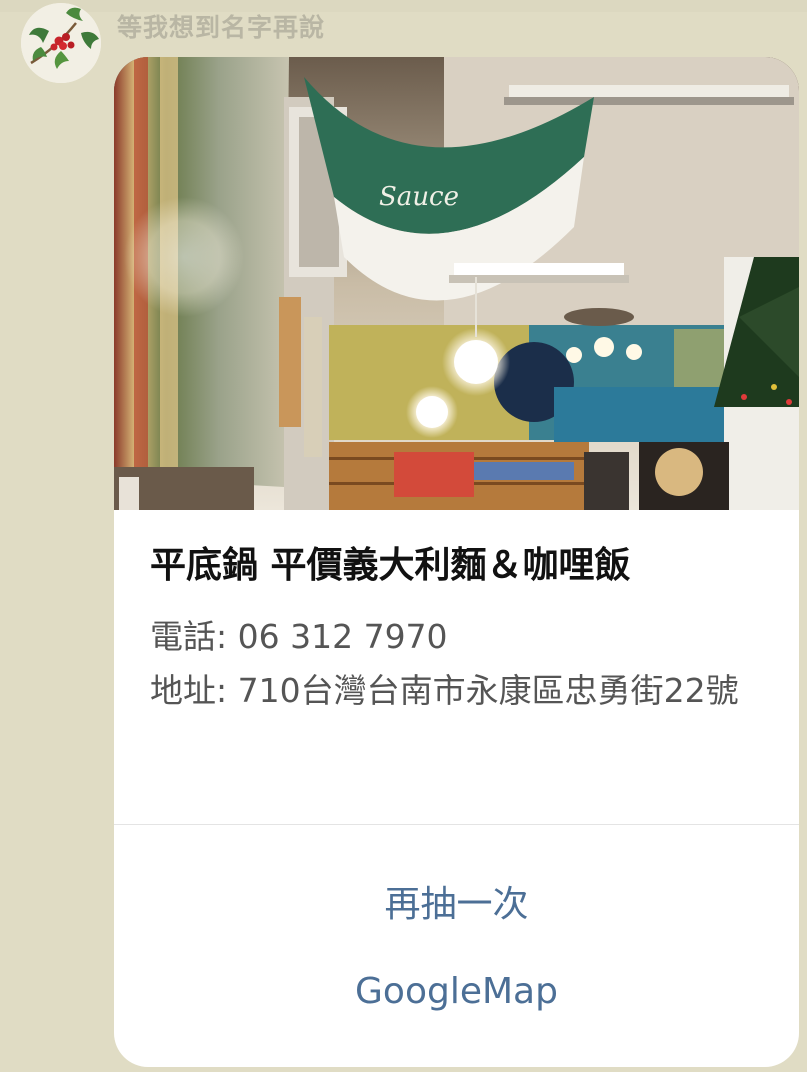 This screenshot has height=1072, width=807. What do you see at coordinates (343, 636) in the screenshot?
I see `phone-number: 06 312 7970` at bounding box center [343, 636].